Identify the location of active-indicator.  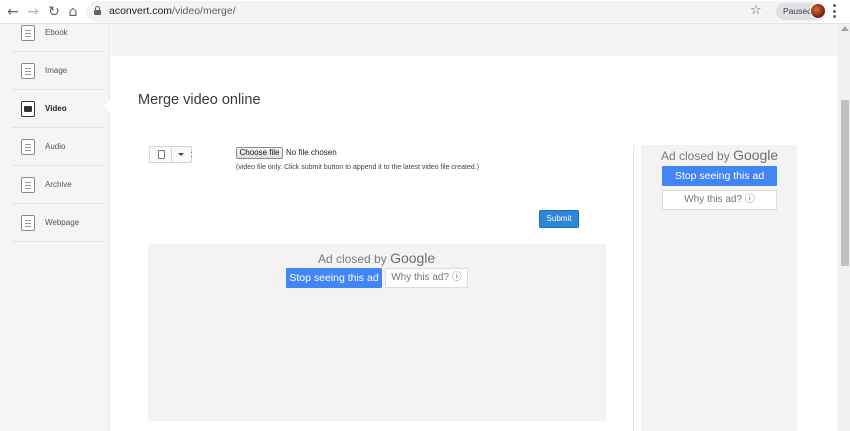
(107, 106).